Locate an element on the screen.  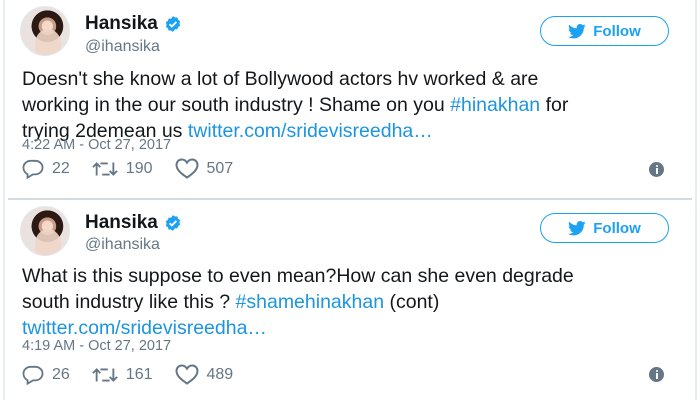
avatar is located at coordinates (45, 231).